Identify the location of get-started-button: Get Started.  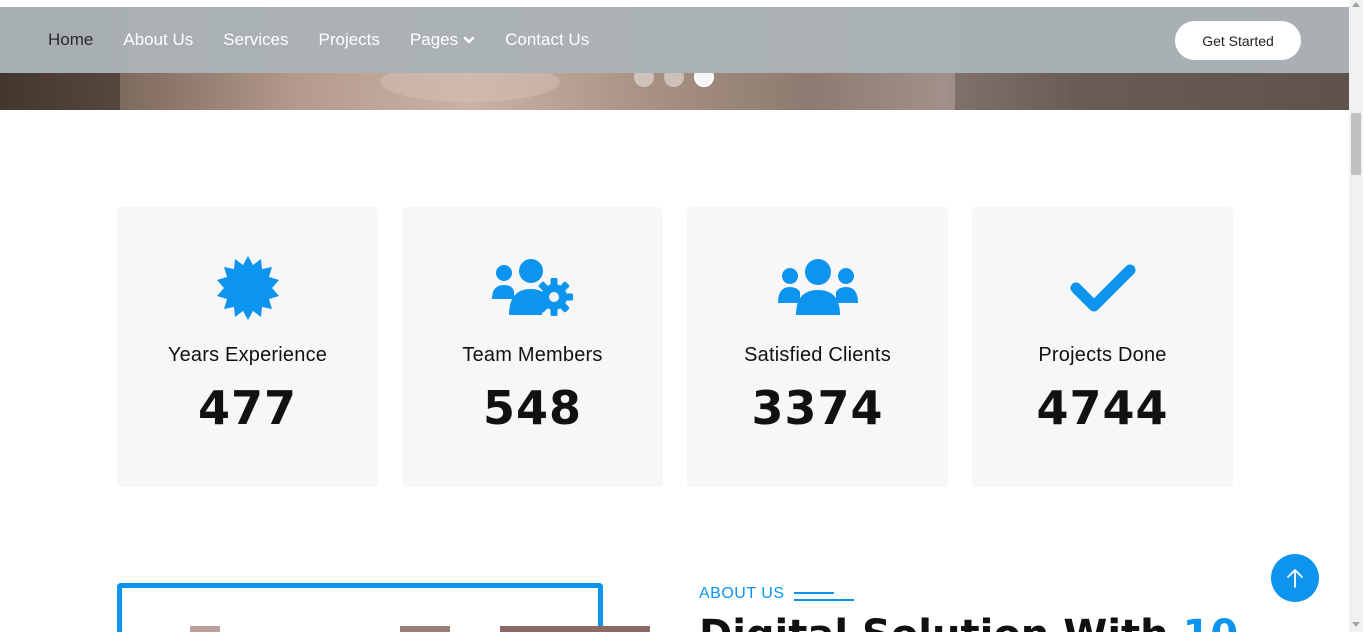
(1238, 40).